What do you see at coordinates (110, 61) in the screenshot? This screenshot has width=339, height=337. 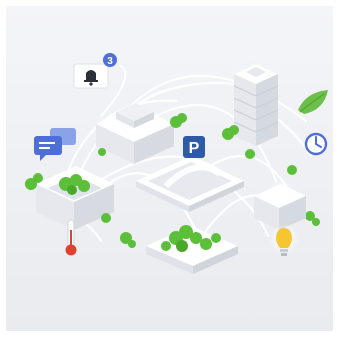 I see `notification-count: 3` at bounding box center [110, 61].